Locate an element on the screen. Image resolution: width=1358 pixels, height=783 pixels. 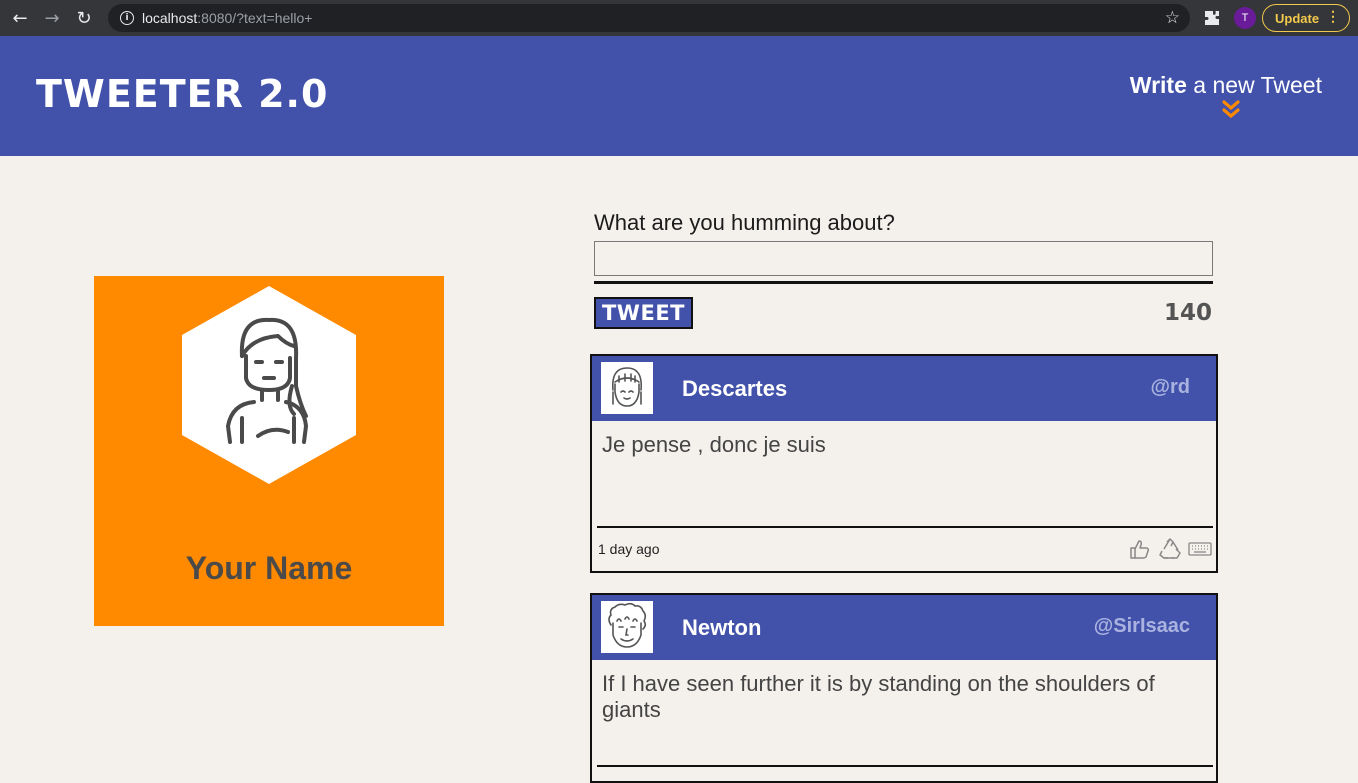
like-icon is located at coordinates (1140, 549).